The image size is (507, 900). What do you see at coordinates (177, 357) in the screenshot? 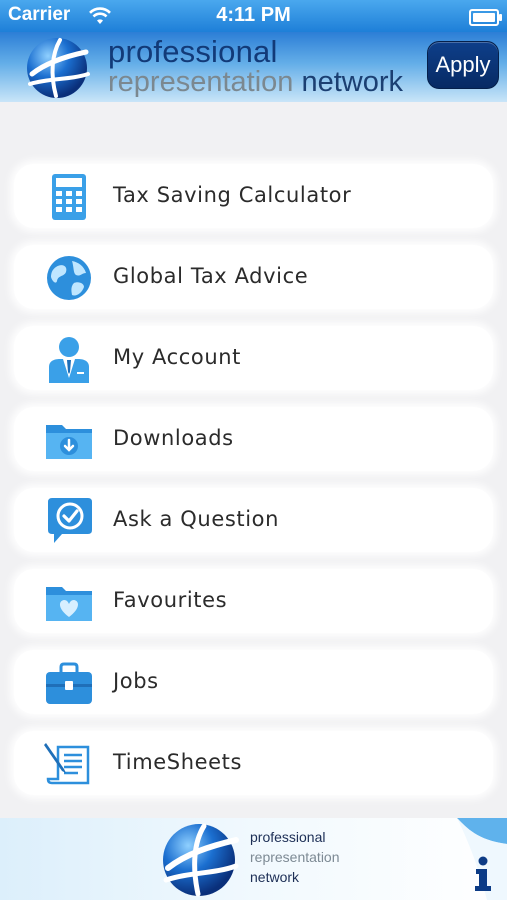
I see `menu-item-label: My Account` at bounding box center [177, 357].